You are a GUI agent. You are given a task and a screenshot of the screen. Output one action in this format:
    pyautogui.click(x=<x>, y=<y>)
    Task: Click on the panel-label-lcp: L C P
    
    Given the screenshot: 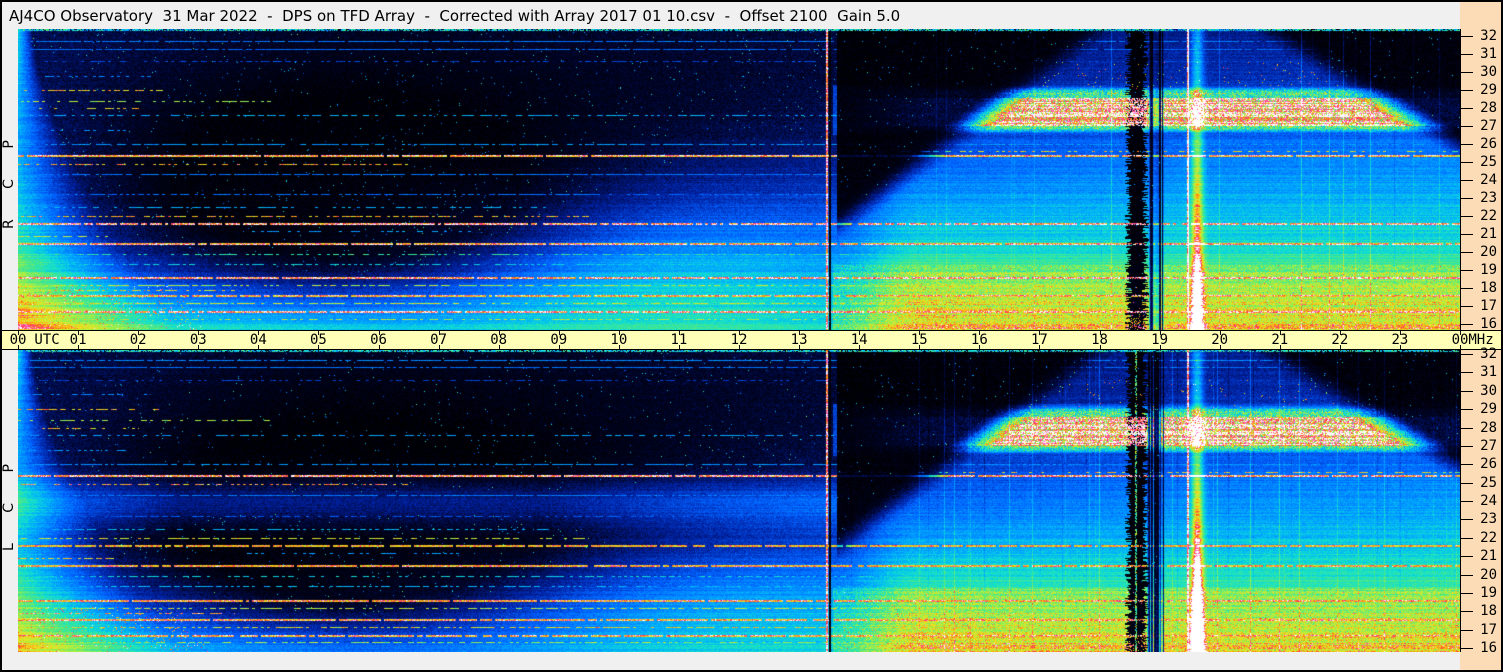 What is the action you would take?
    pyautogui.click(x=9, y=501)
    